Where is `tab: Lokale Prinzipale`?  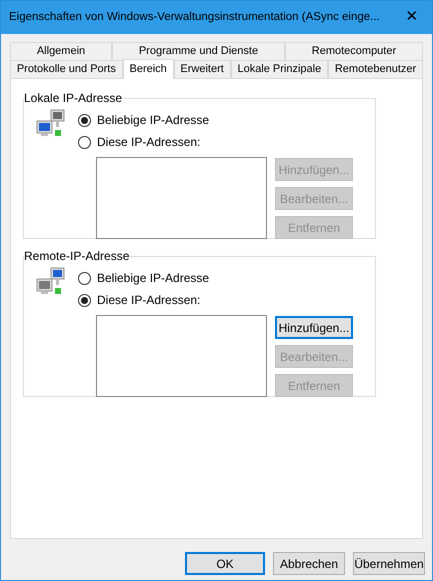 tab: Lokale Prinzipale is located at coordinates (279, 69).